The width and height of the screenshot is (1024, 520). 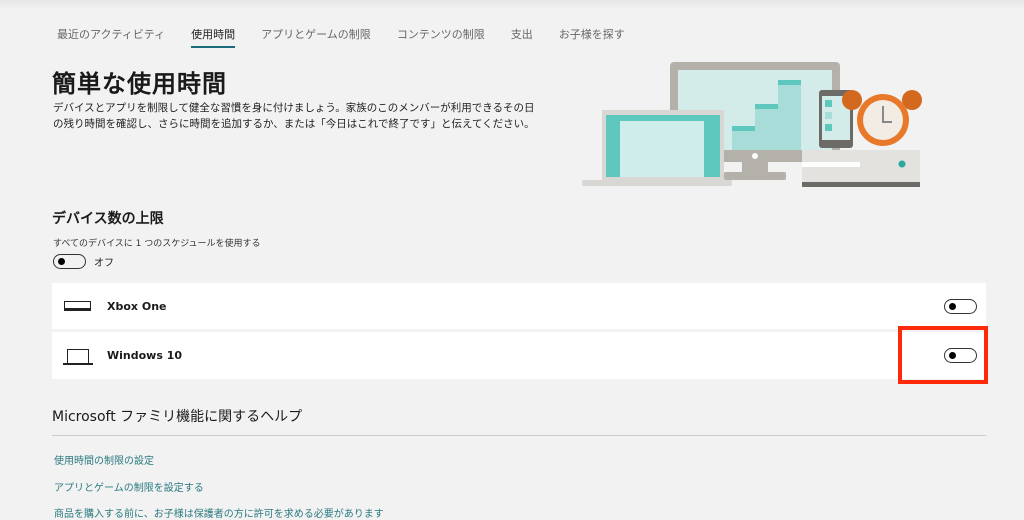 I want to click on laptop-icon, so click(x=78, y=356).